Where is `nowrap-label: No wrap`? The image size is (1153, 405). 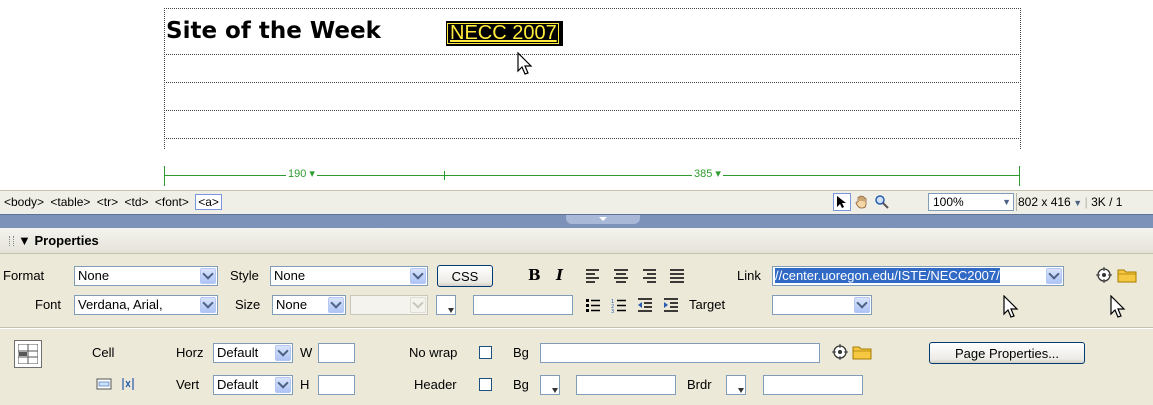 nowrap-label: No wrap is located at coordinates (433, 352).